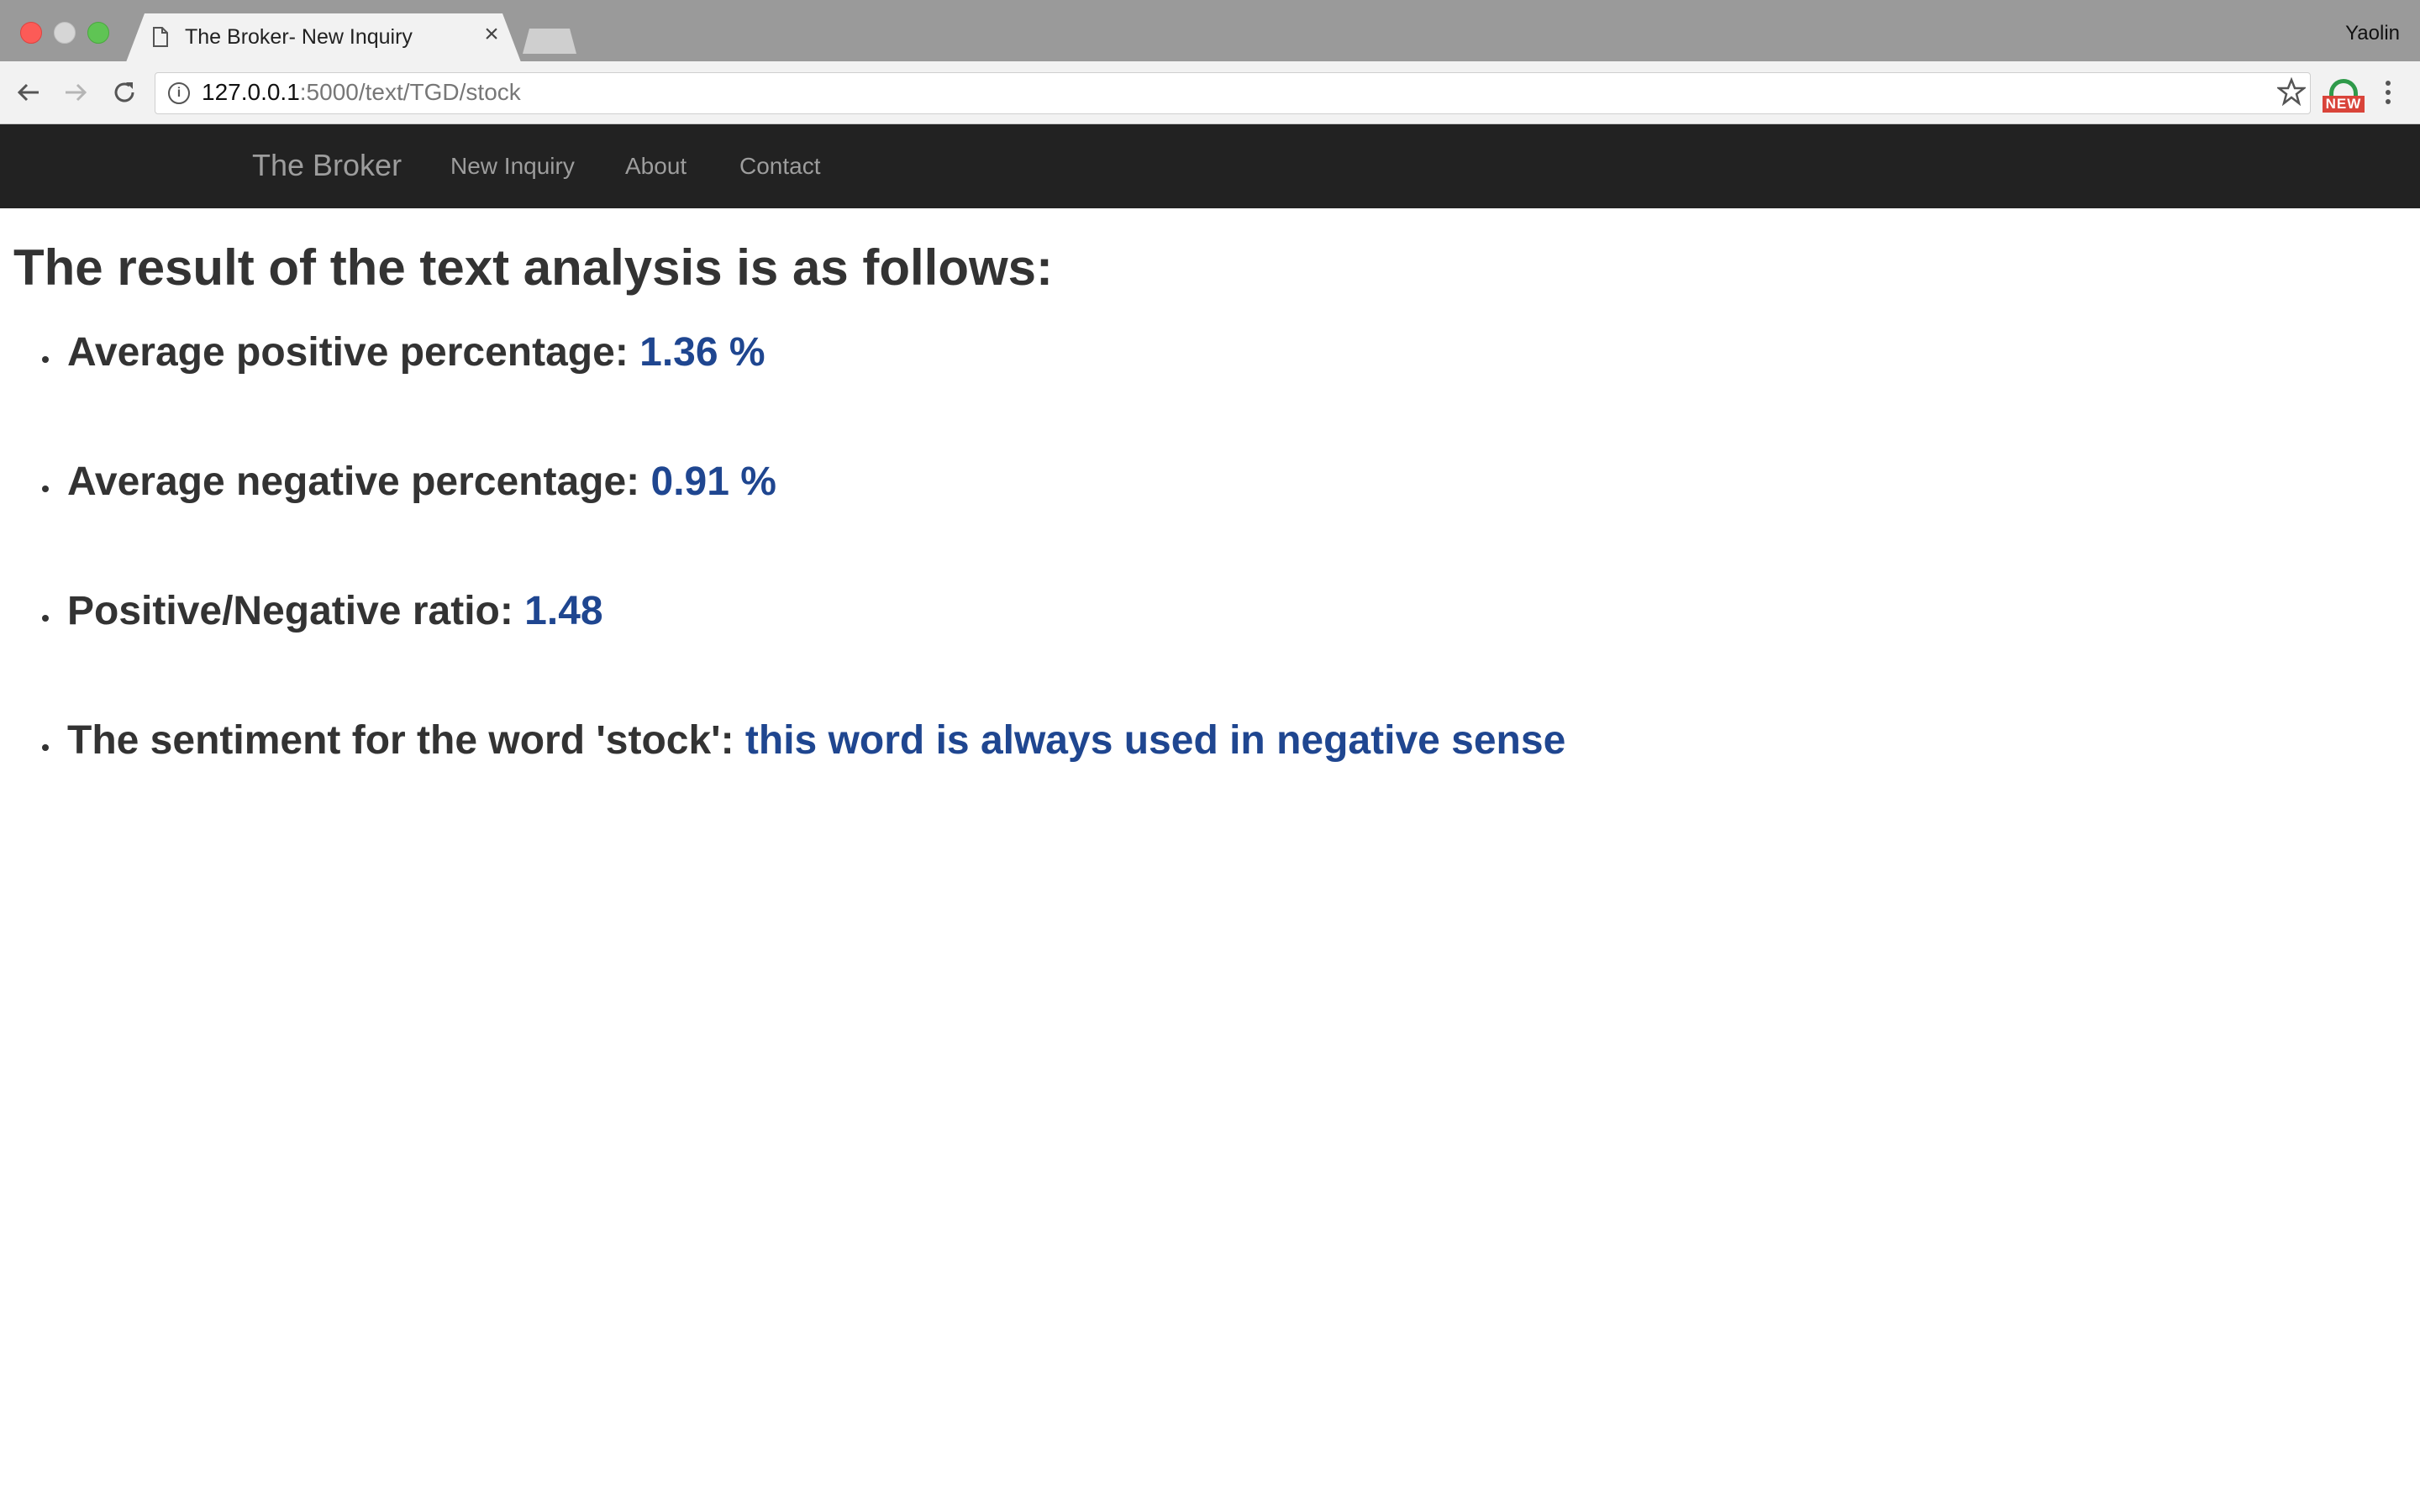  What do you see at coordinates (2291, 91) in the screenshot?
I see `bookmark-star-icon` at bounding box center [2291, 91].